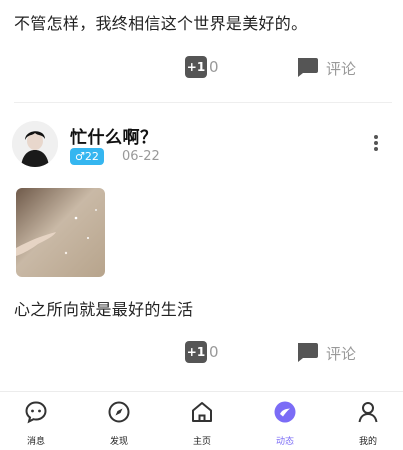  Describe the element at coordinates (87, 156) in the screenshot. I see `gender-age-badge: ♂22` at that location.